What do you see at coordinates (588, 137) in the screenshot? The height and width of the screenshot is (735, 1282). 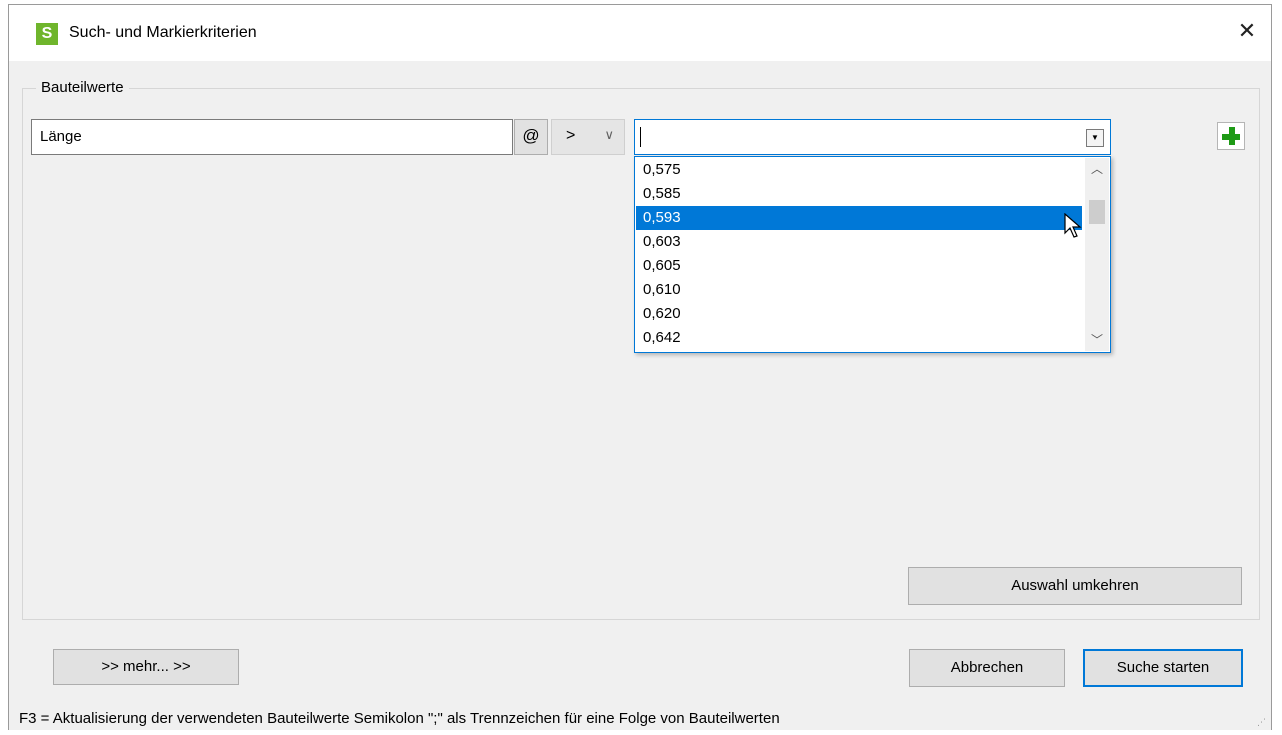 I see `operator-select: > ∨` at bounding box center [588, 137].